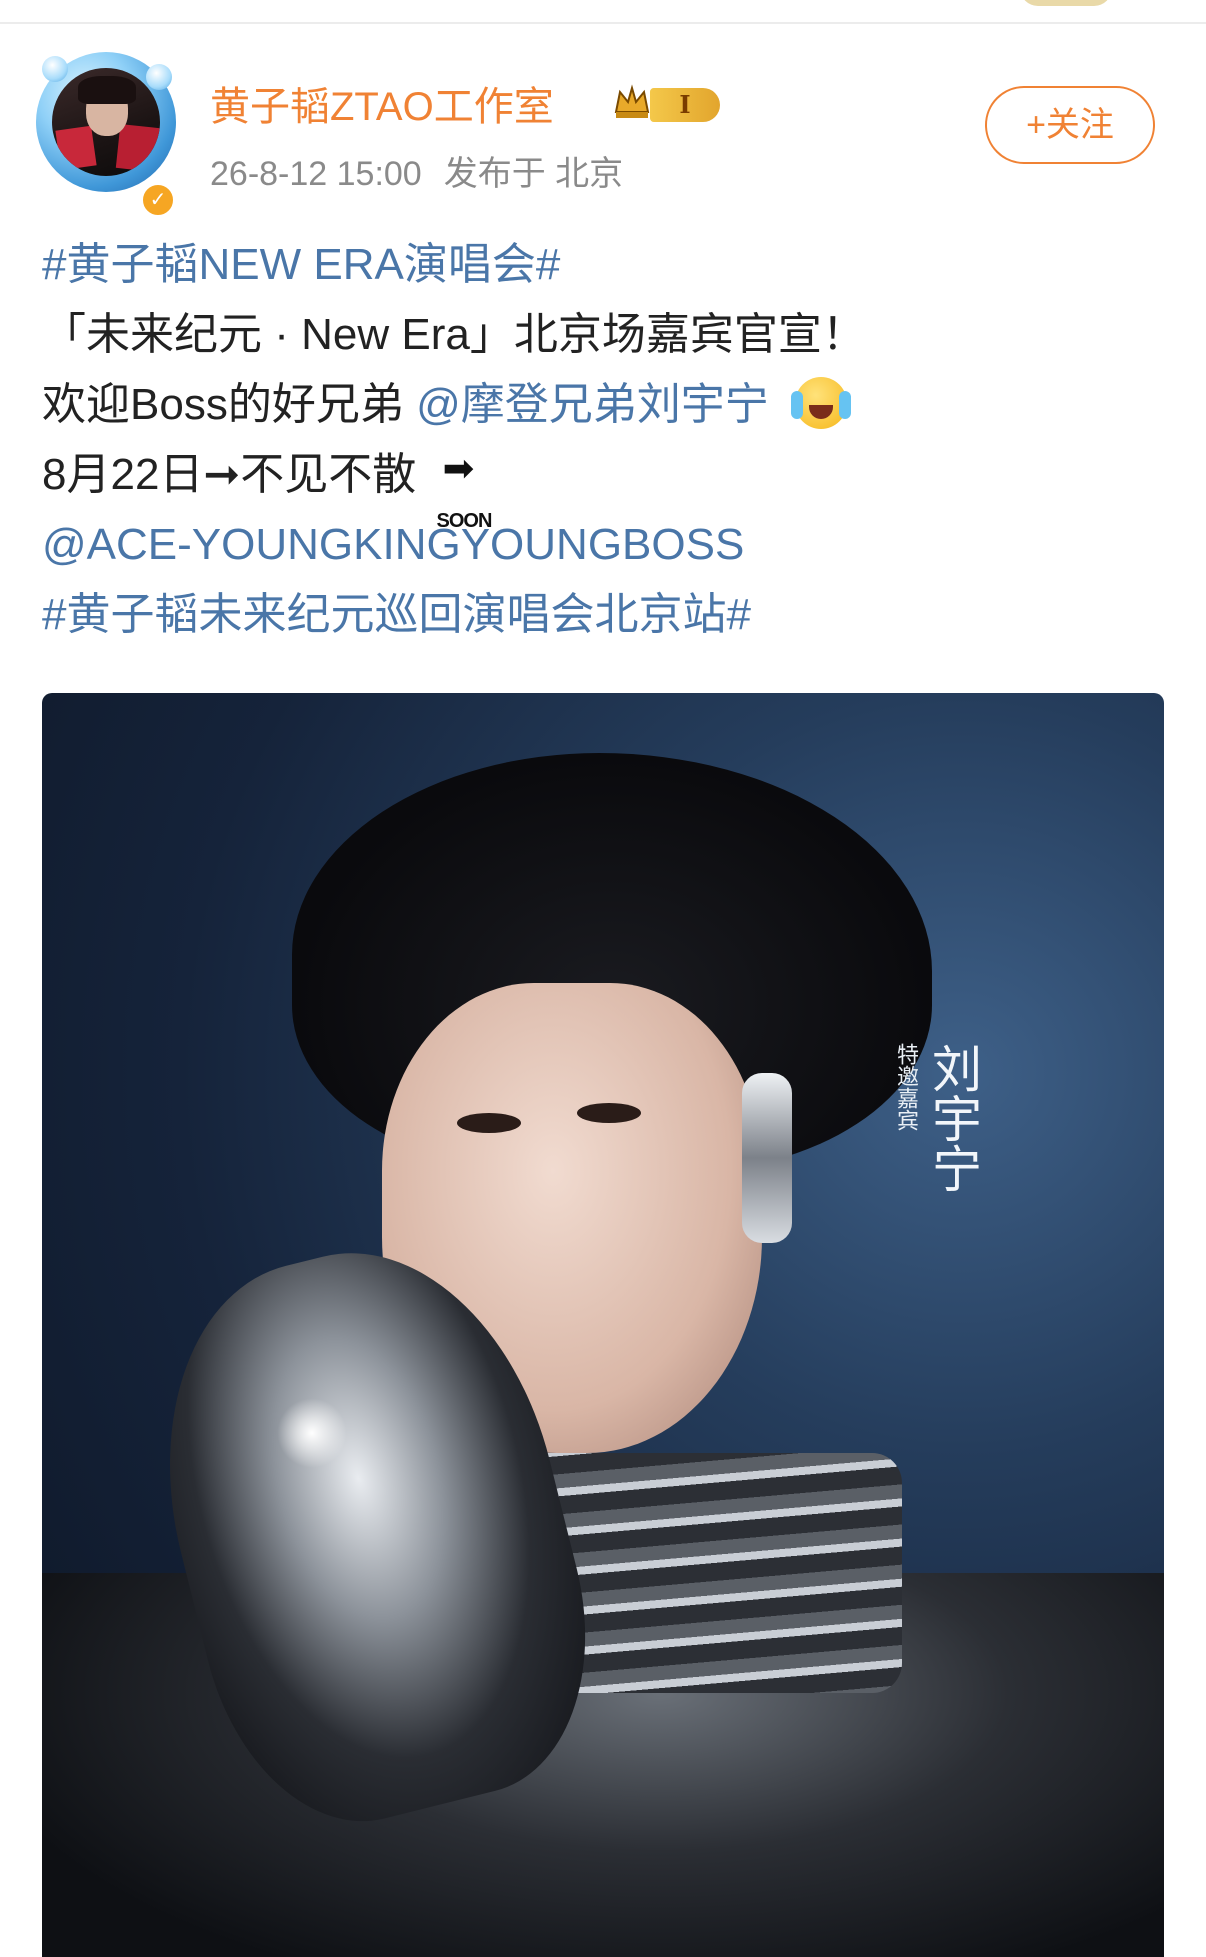  Describe the element at coordinates (301, 264) in the screenshot. I see `hashtag-link: #黄子韬NEW ERA演唱会#` at that location.